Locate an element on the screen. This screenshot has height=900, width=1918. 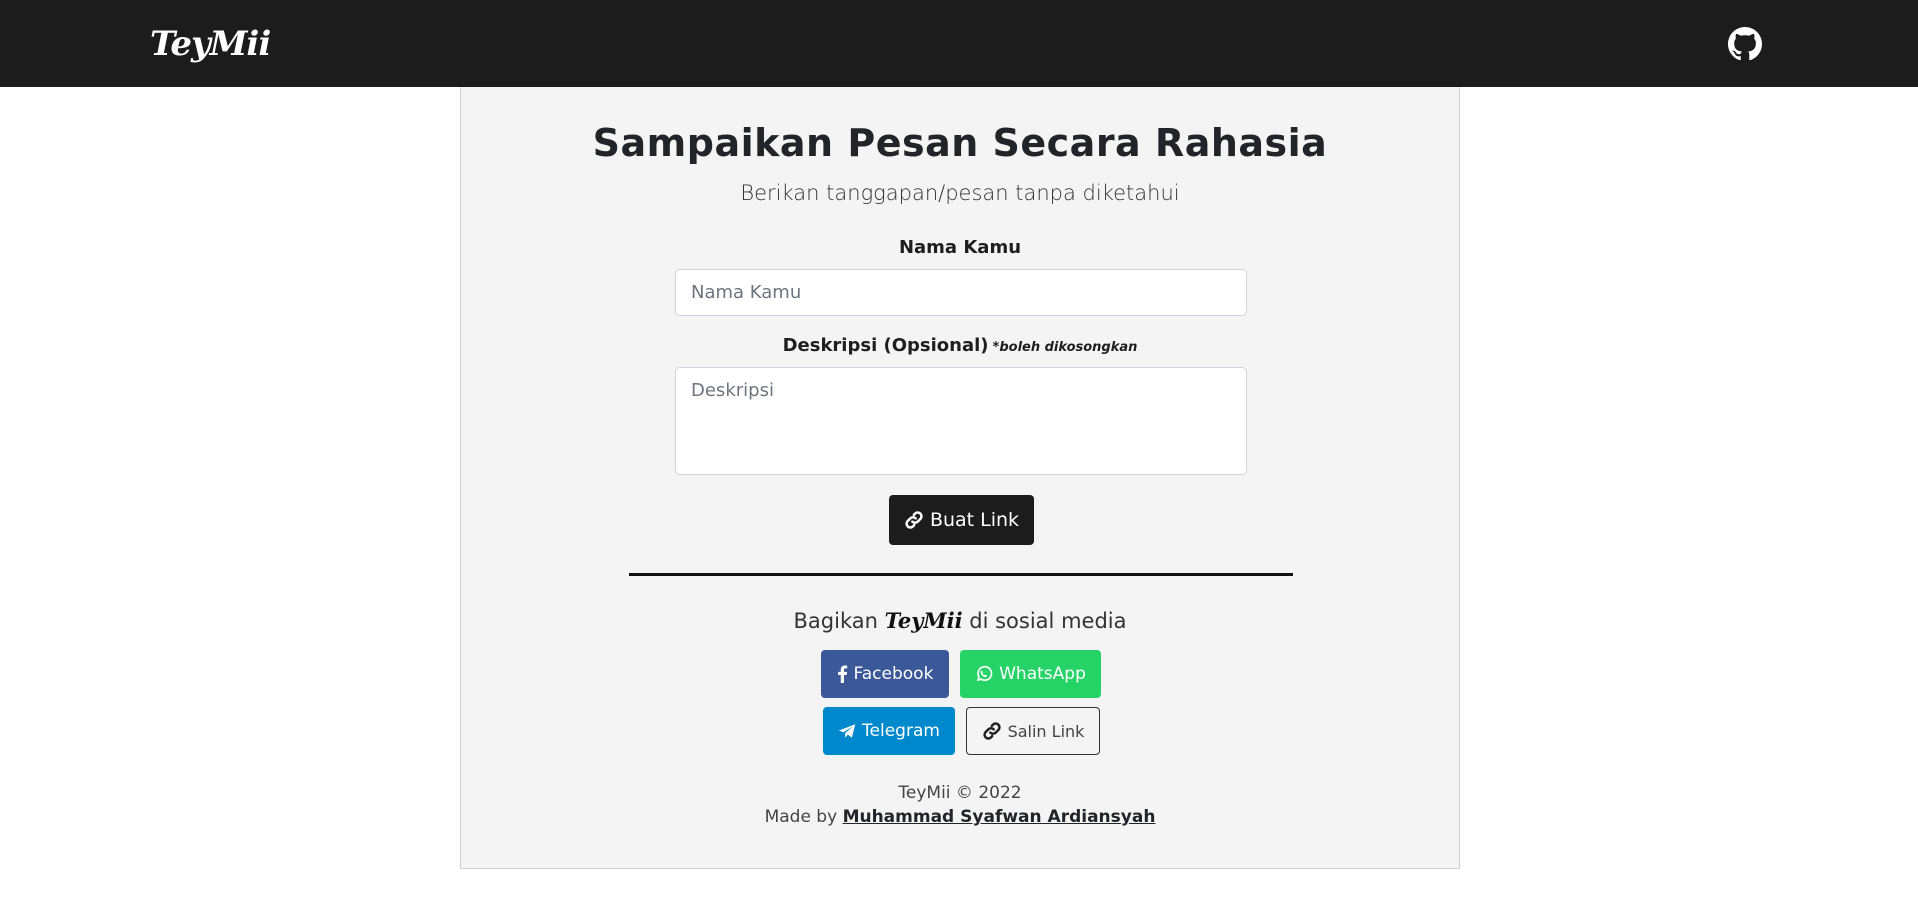
navbar: TeyMii is located at coordinates (959, 43).